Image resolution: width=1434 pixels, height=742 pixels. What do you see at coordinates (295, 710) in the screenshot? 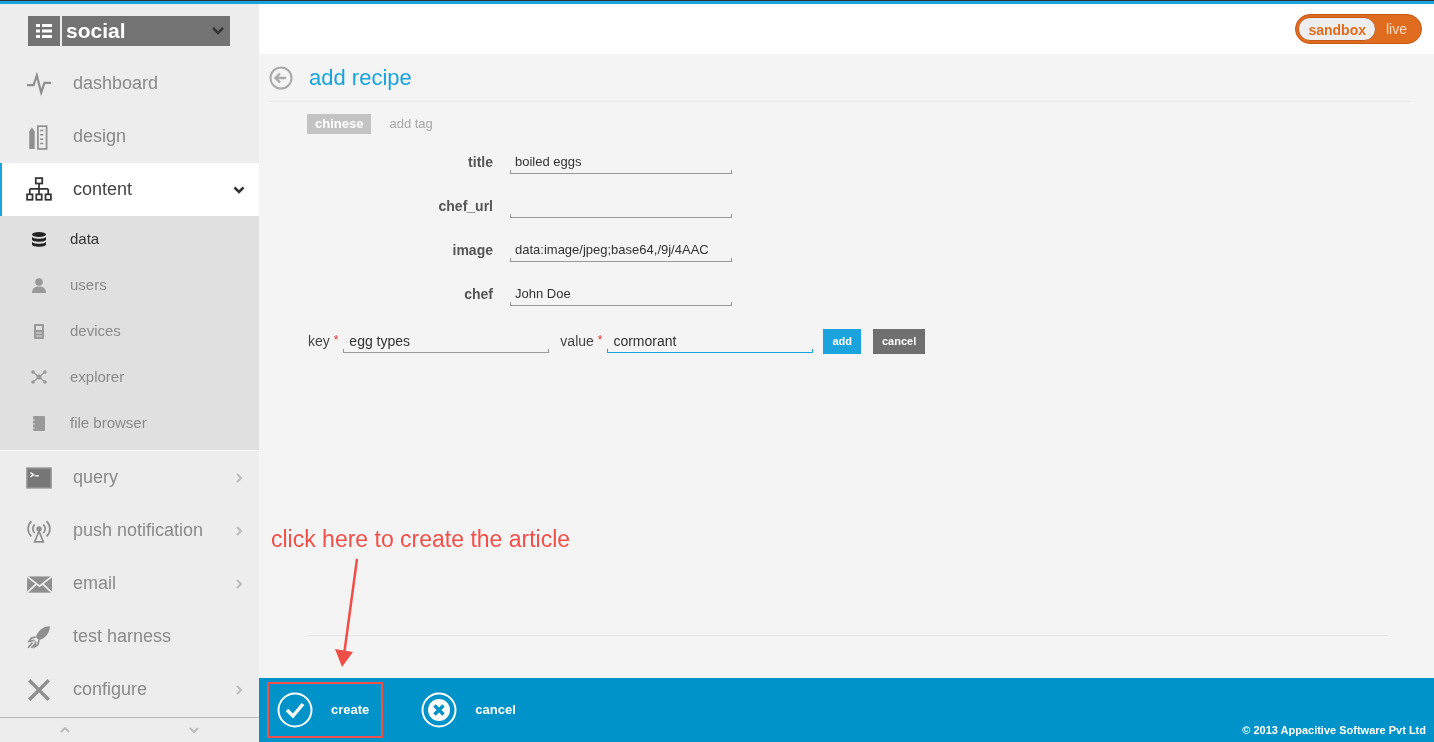
I see `check-circle-icon` at bounding box center [295, 710].